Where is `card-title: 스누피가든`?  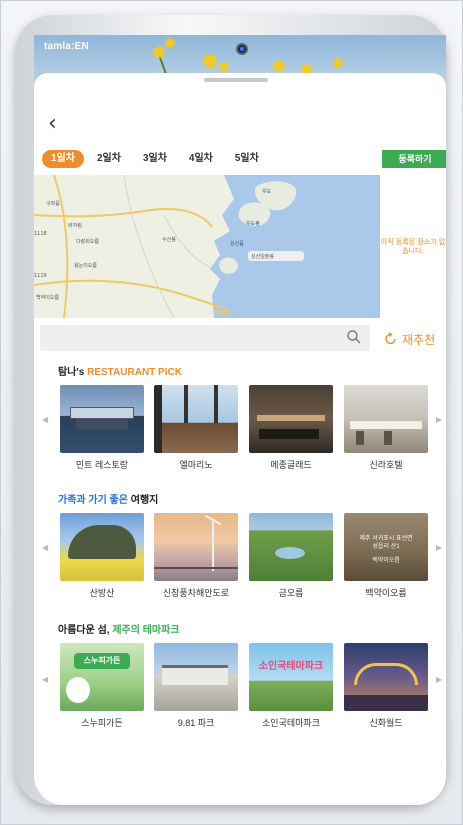 card-title: 스누피가든 is located at coordinates (102, 723).